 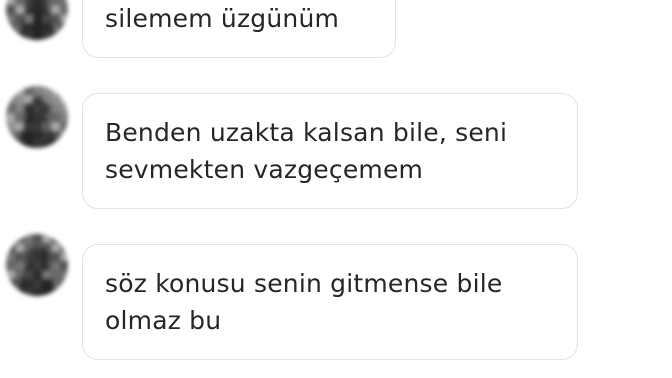 What do you see at coordinates (306, 132) in the screenshot?
I see `message-text: Benden uzakta kalsan bile, seni` at bounding box center [306, 132].